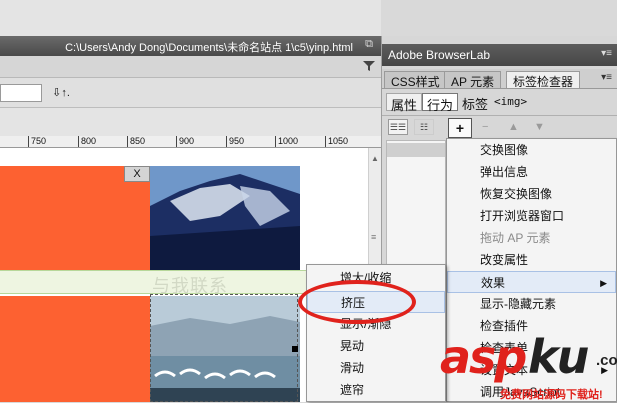 The height and width of the screenshot is (403, 617). What do you see at coordinates (522, 216) in the screenshot?
I see `menu-item-label: 打开浏览器窗口` at bounding box center [522, 216].